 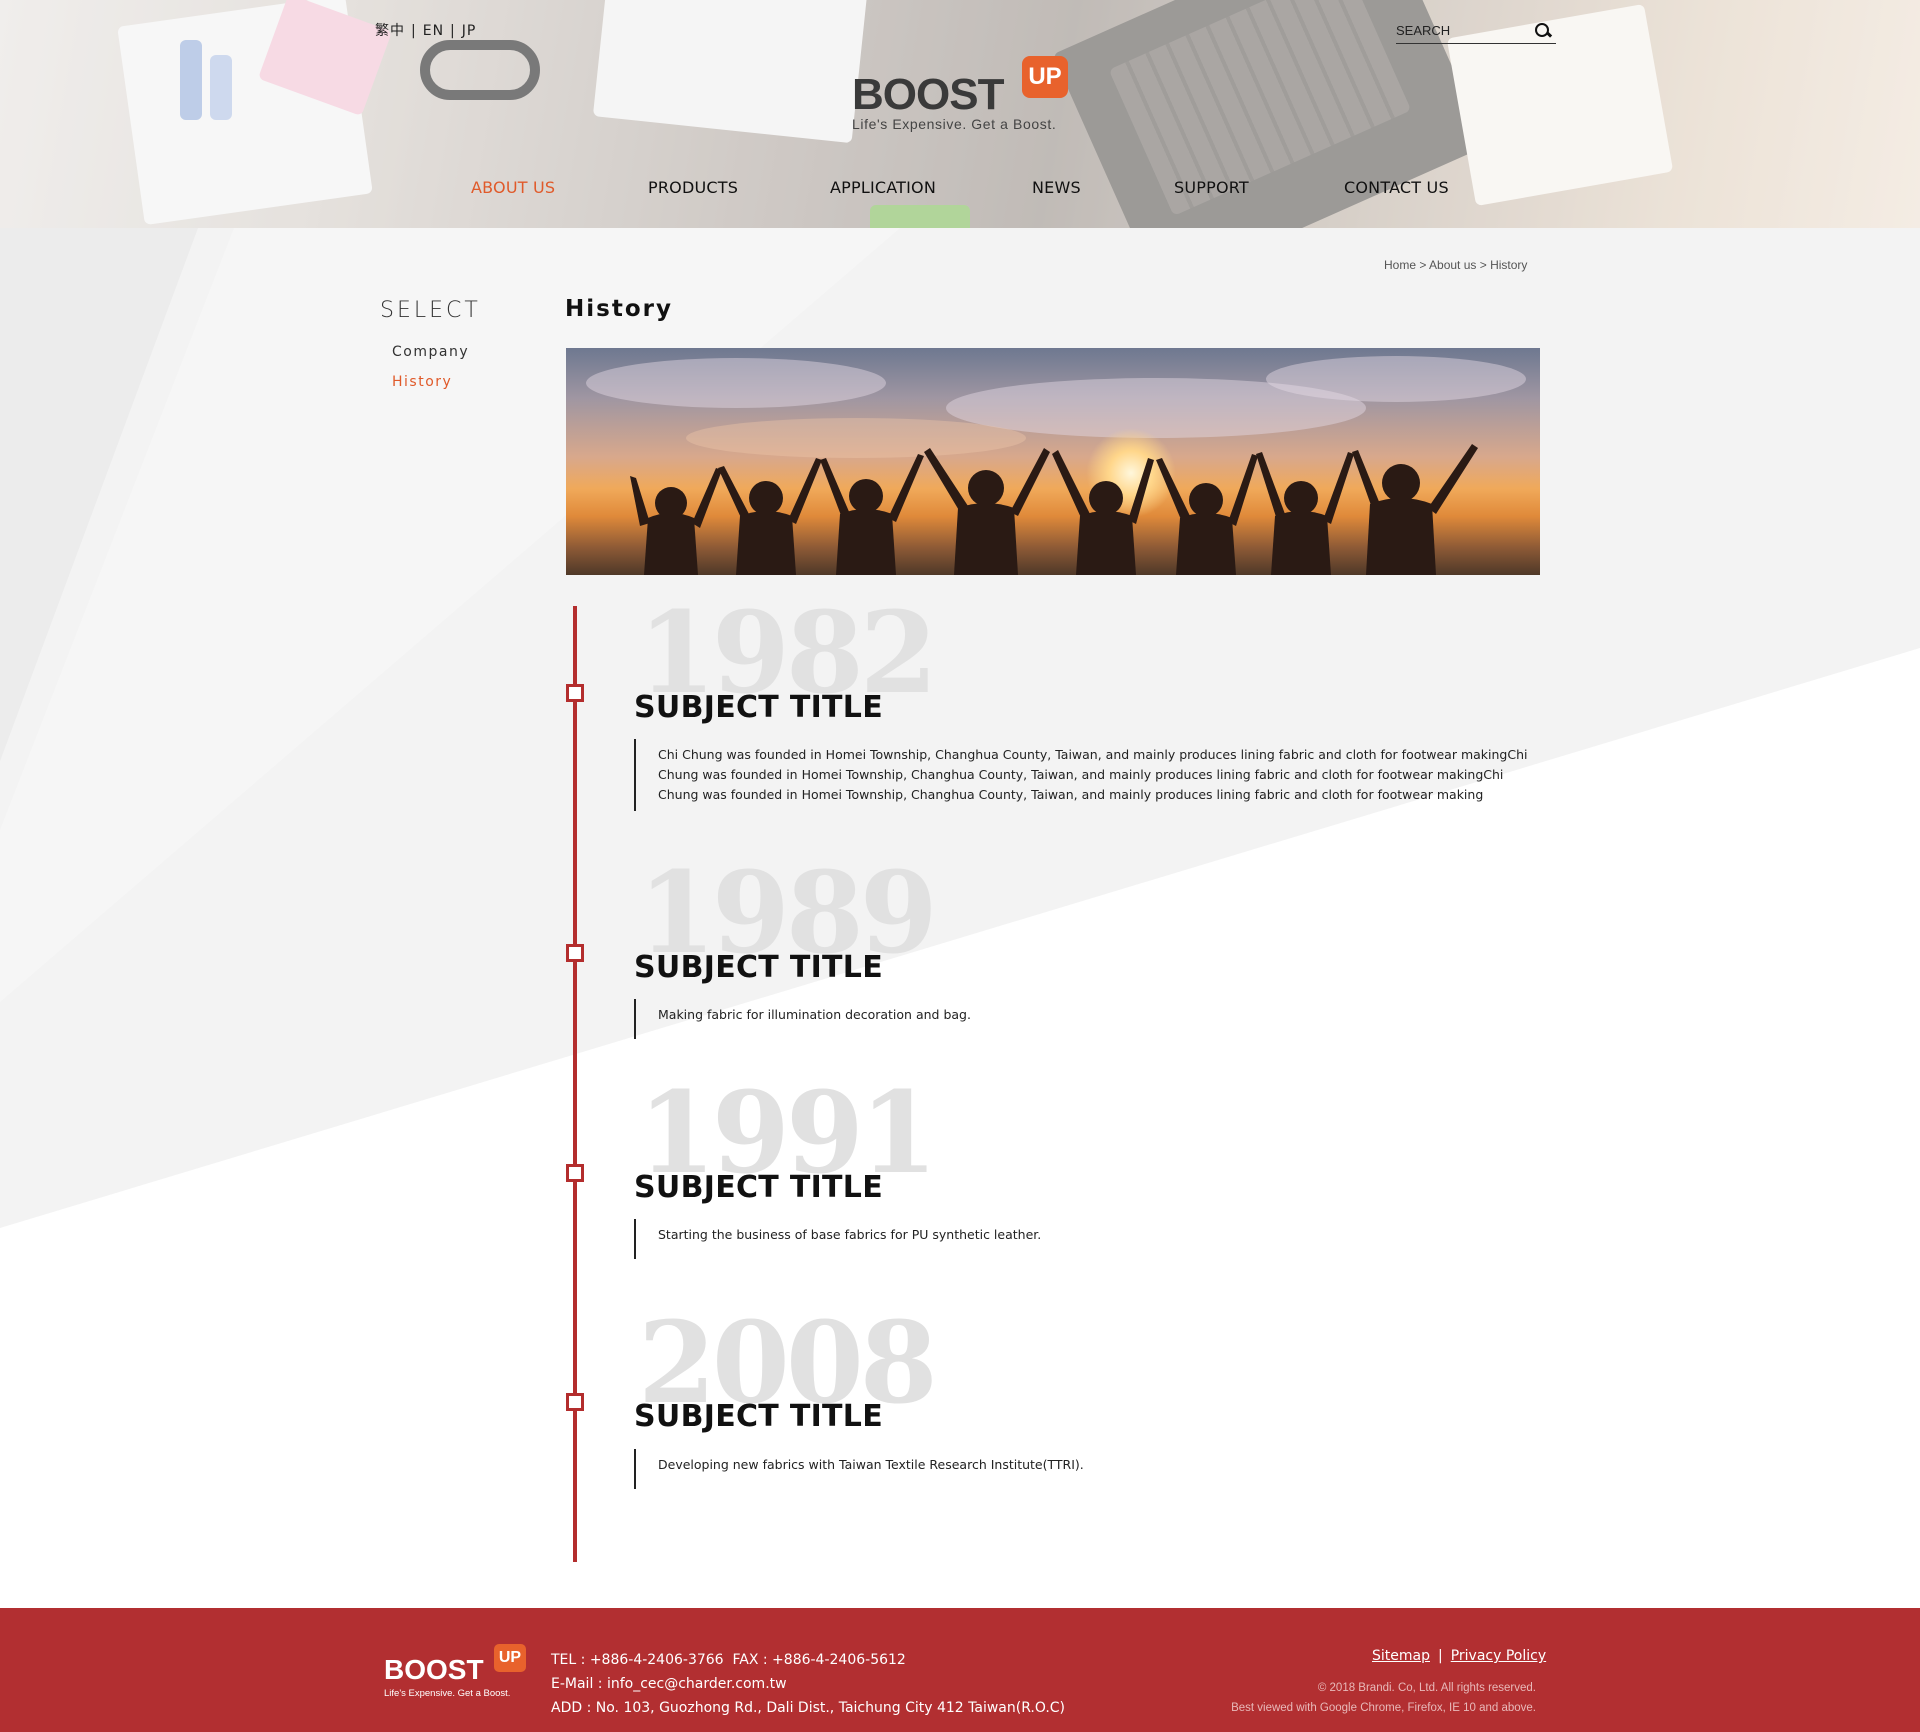 What do you see at coordinates (1056, 187) in the screenshot?
I see `nav-news: NEWS` at bounding box center [1056, 187].